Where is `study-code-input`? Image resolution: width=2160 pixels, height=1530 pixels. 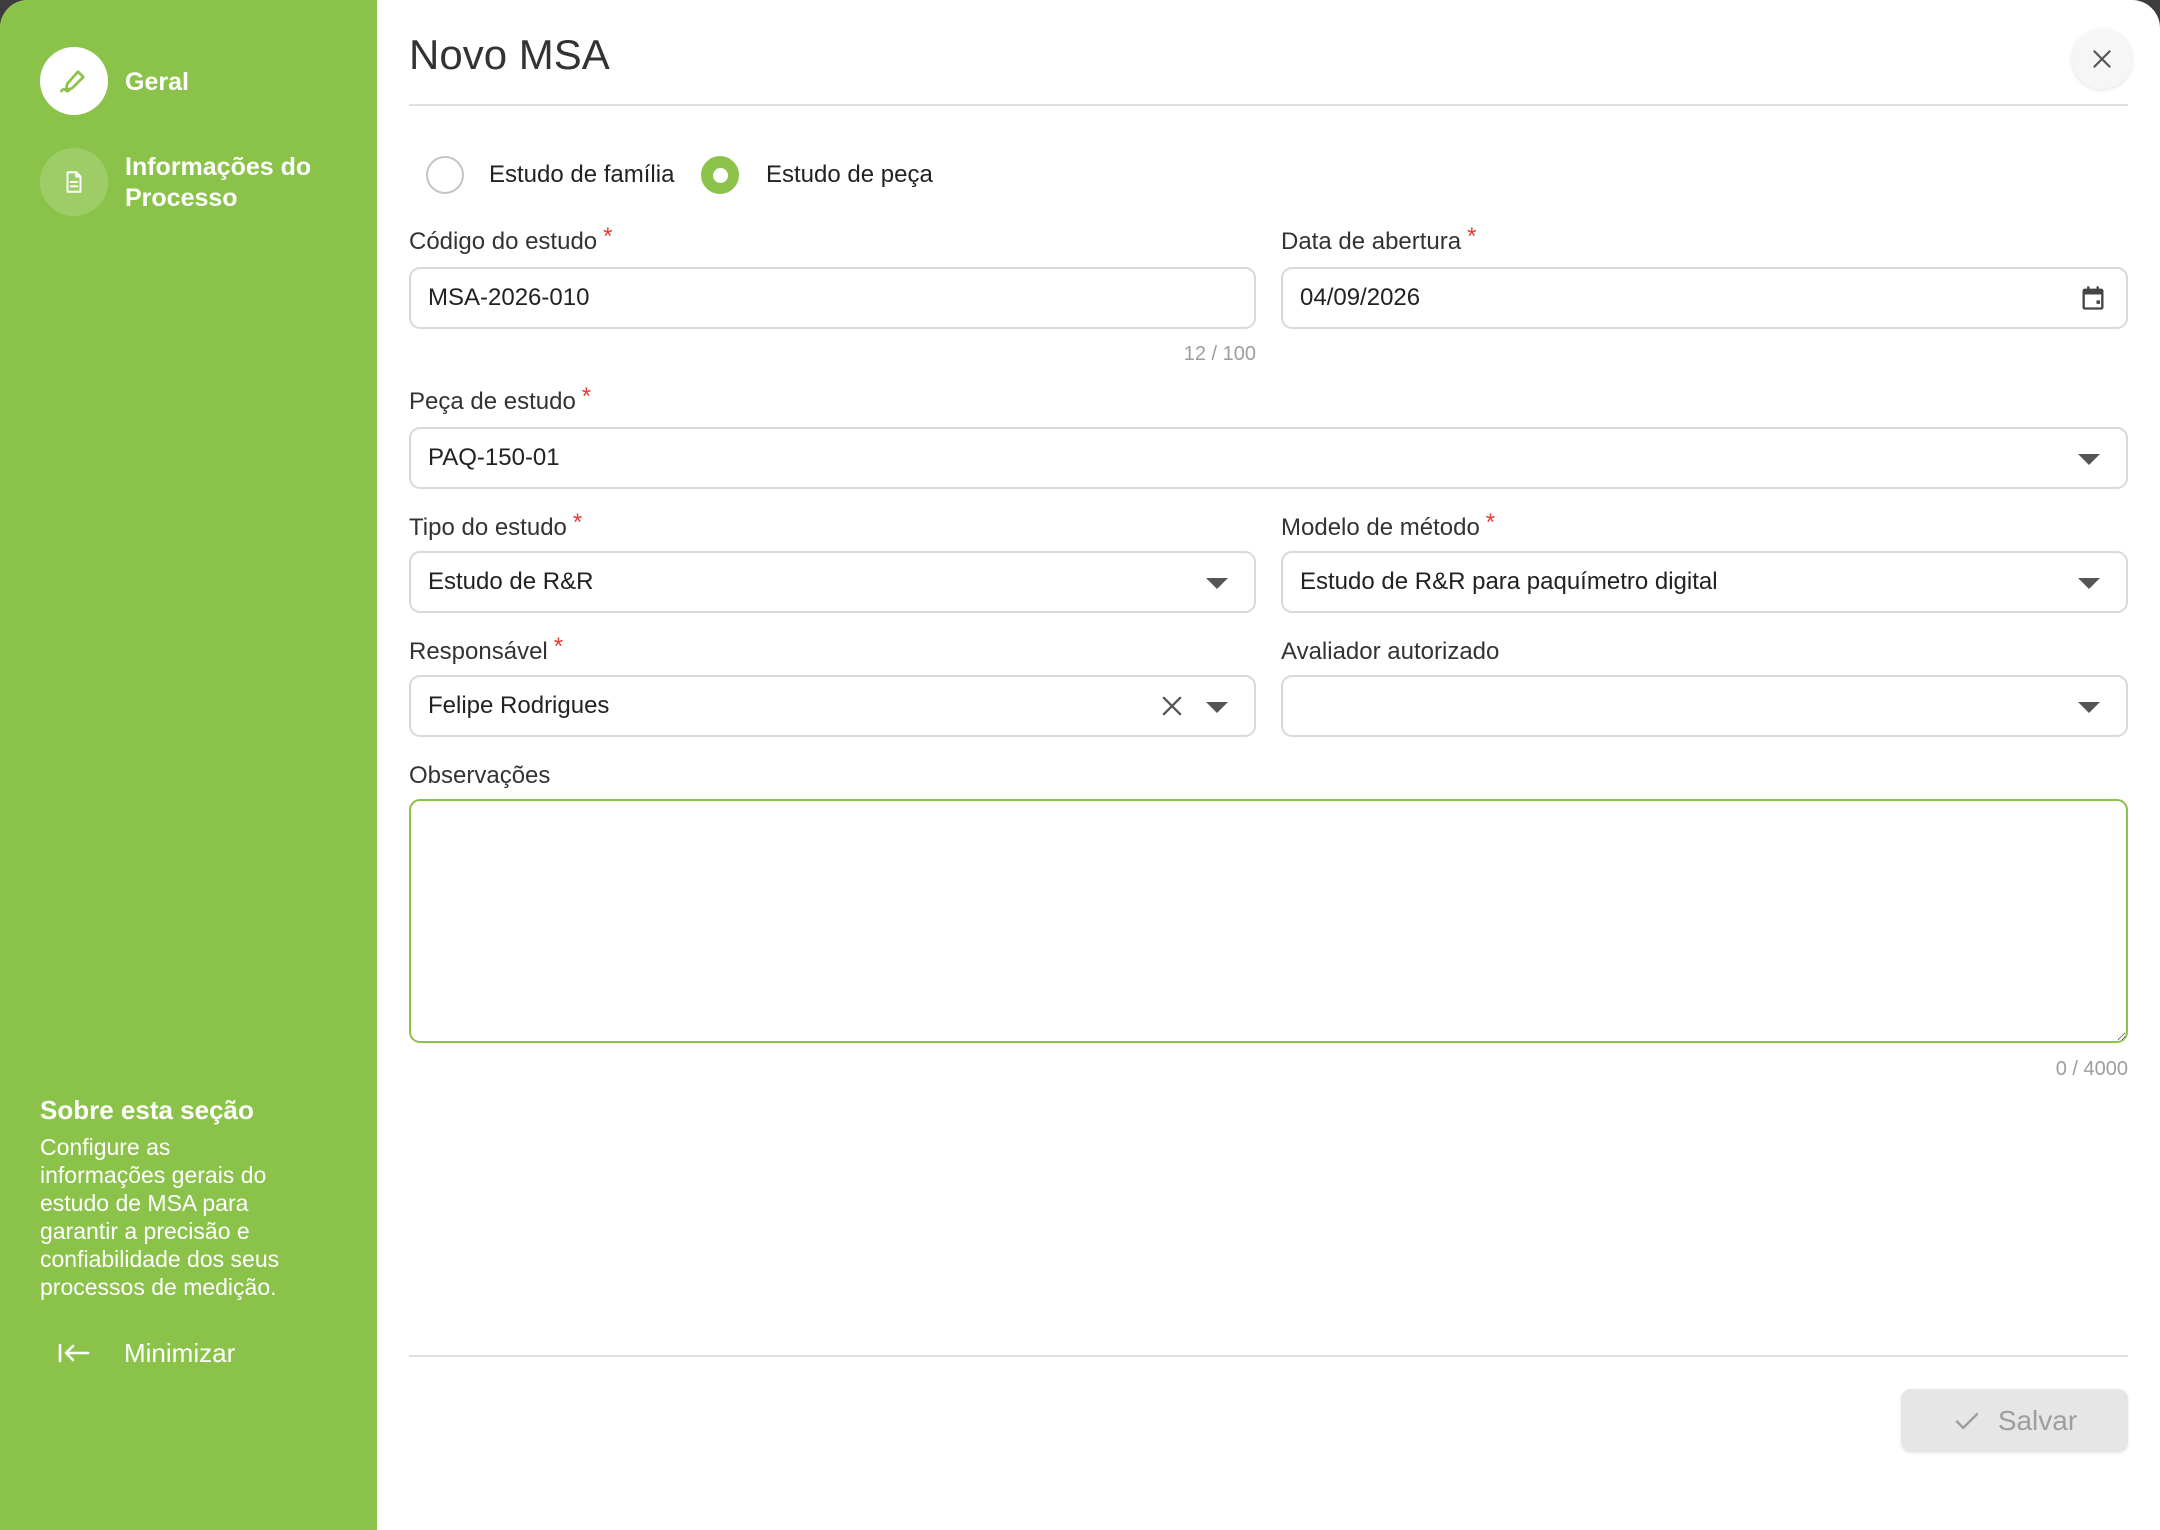
study-code-input is located at coordinates (832, 298).